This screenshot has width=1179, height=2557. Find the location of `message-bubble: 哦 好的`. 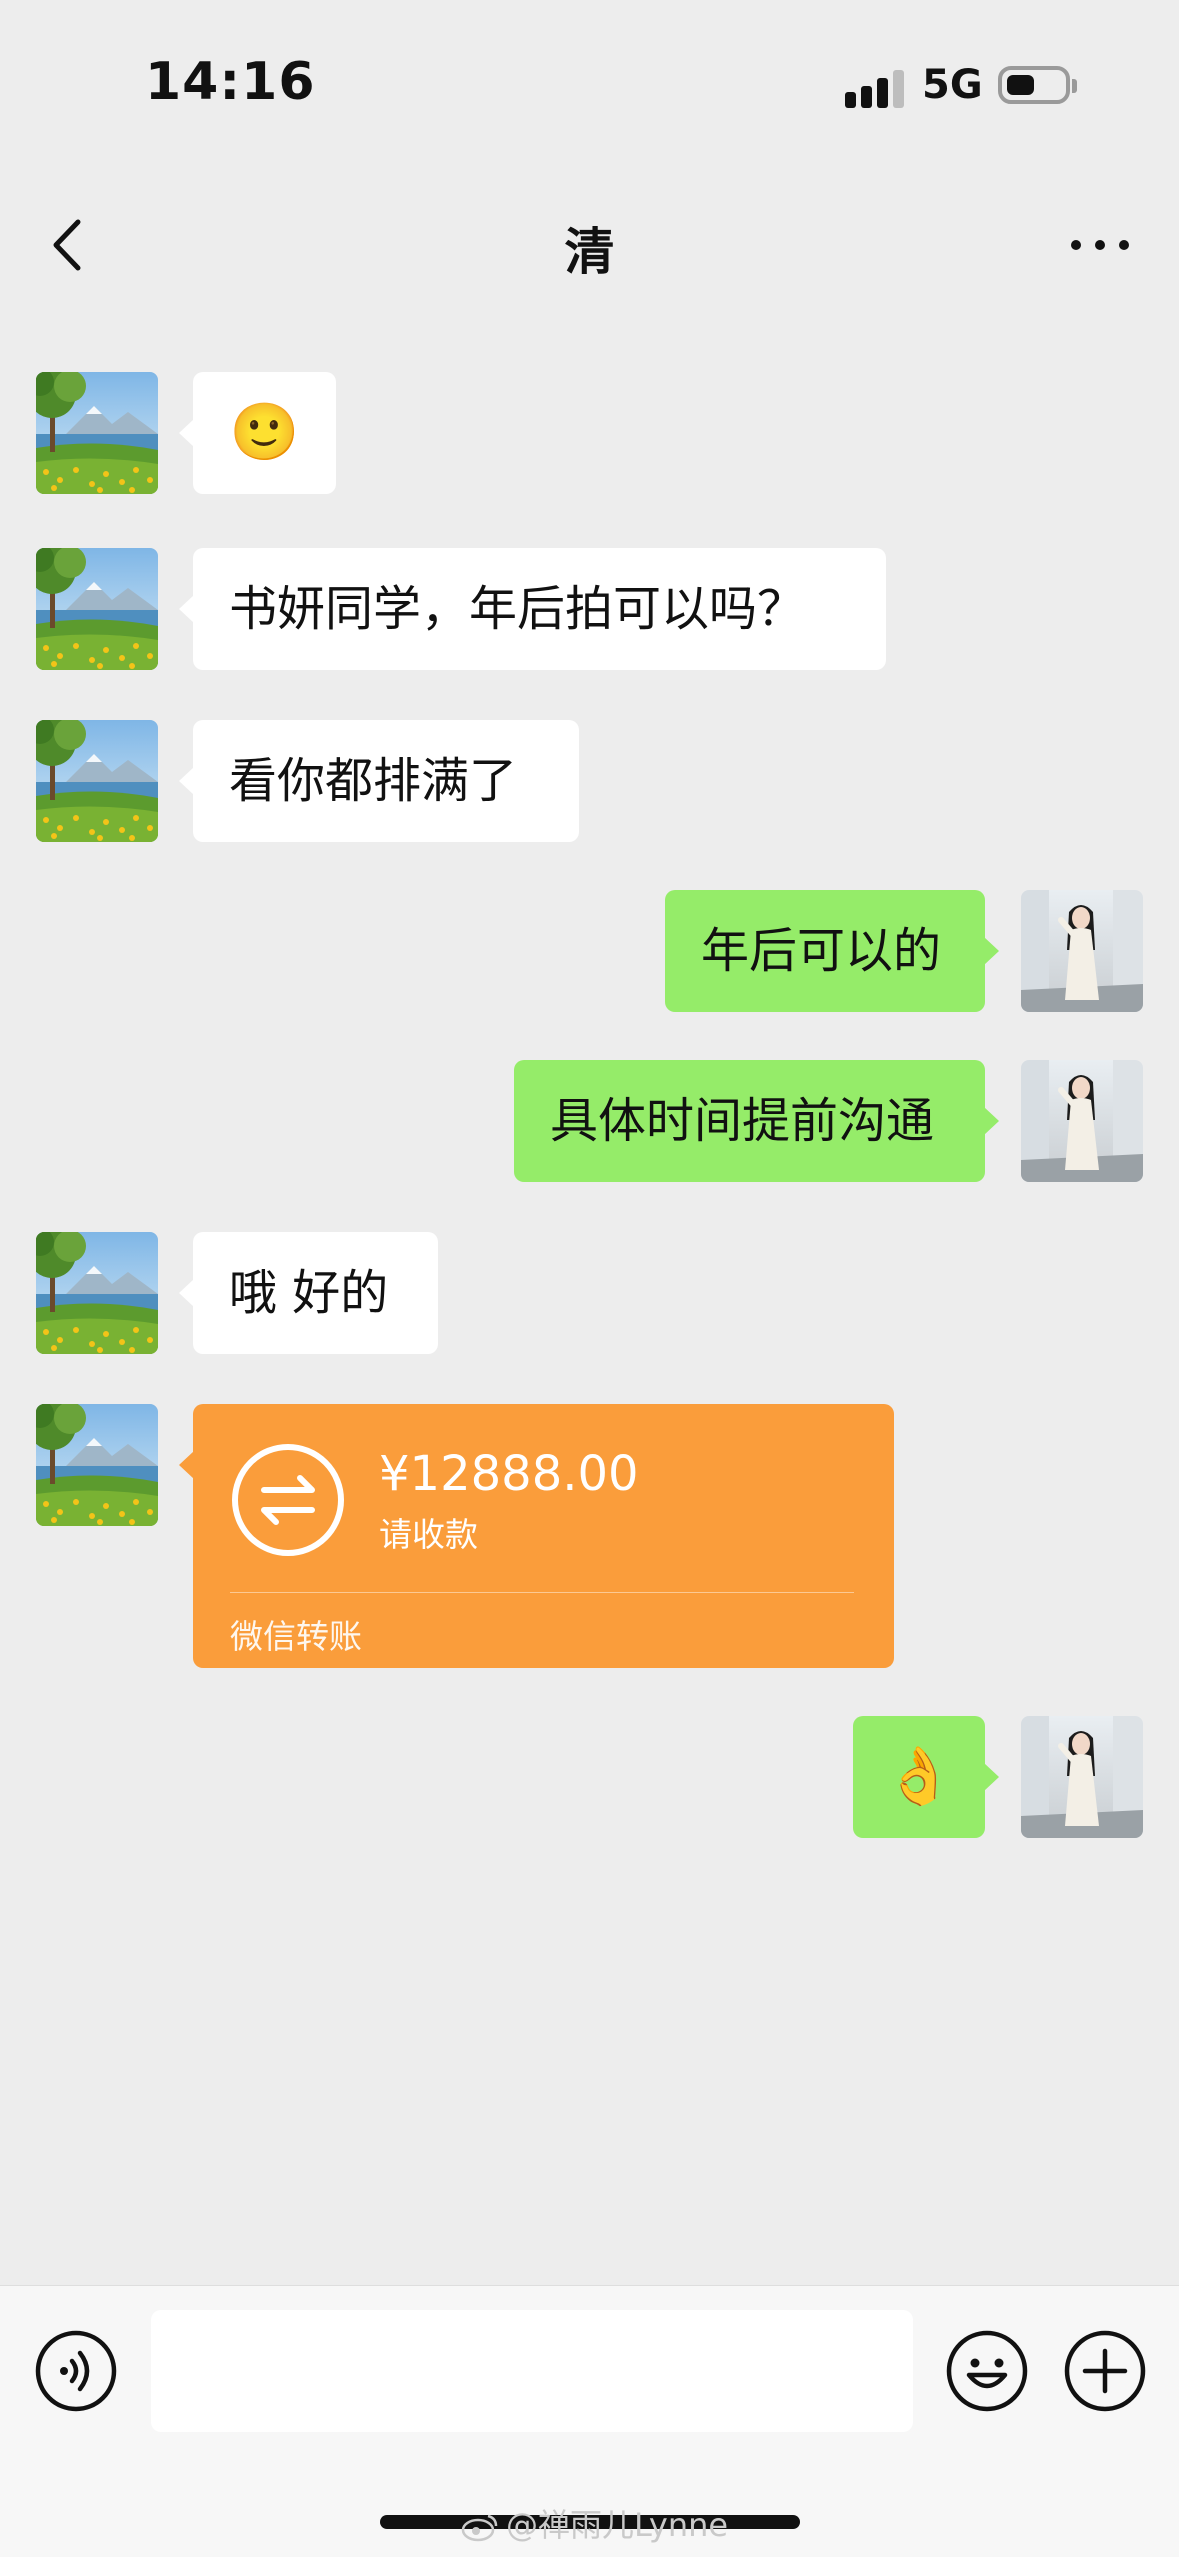

message-bubble: 哦 好的 is located at coordinates (308, 1293).